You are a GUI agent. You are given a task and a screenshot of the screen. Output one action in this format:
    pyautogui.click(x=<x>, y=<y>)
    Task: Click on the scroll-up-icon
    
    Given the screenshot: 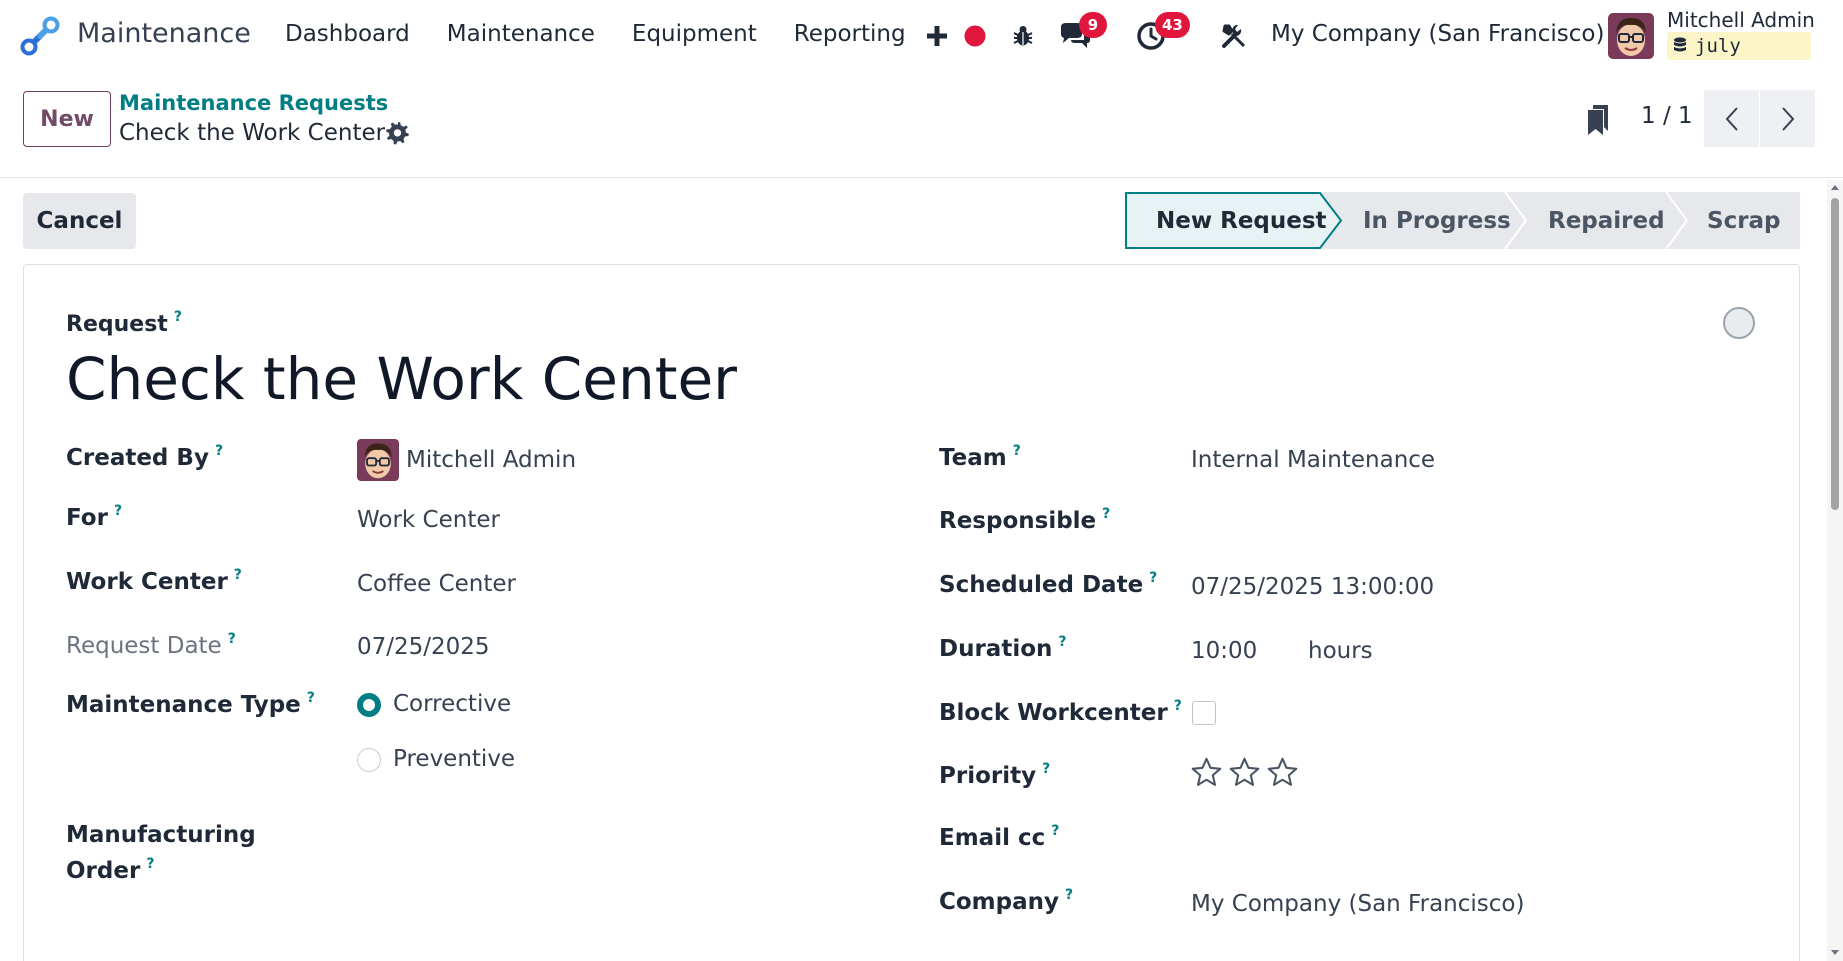 What is the action you would take?
    pyautogui.click(x=1835, y=187)
    